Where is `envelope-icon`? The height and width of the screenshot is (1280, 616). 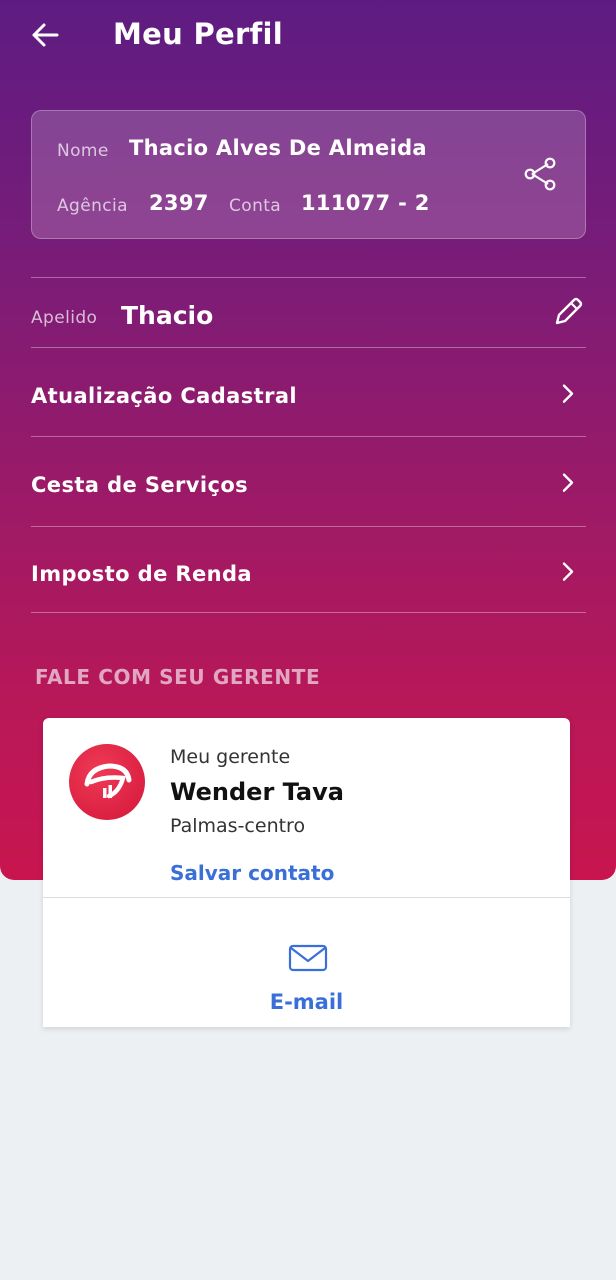 envelope-icon is located at coordinates (308, 958).